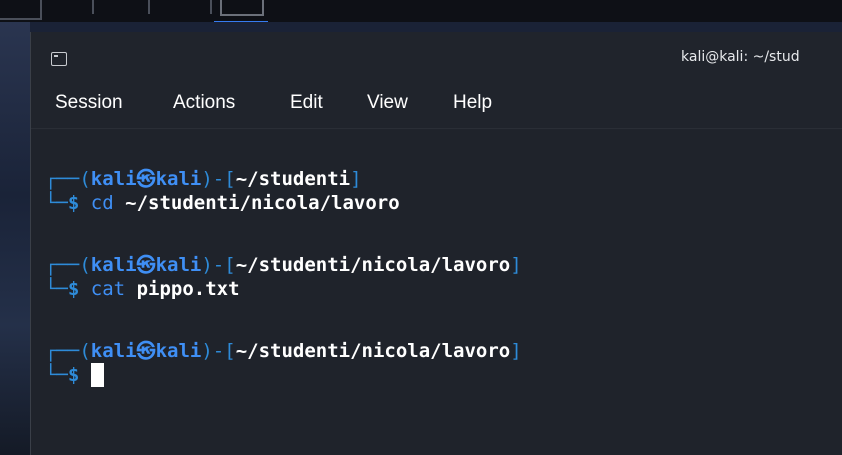 This screenshot has width=842, height=455. Describe the element at coordinates (242, 8) in the screenshot. I see `taskbar-terminal-button` at that location.